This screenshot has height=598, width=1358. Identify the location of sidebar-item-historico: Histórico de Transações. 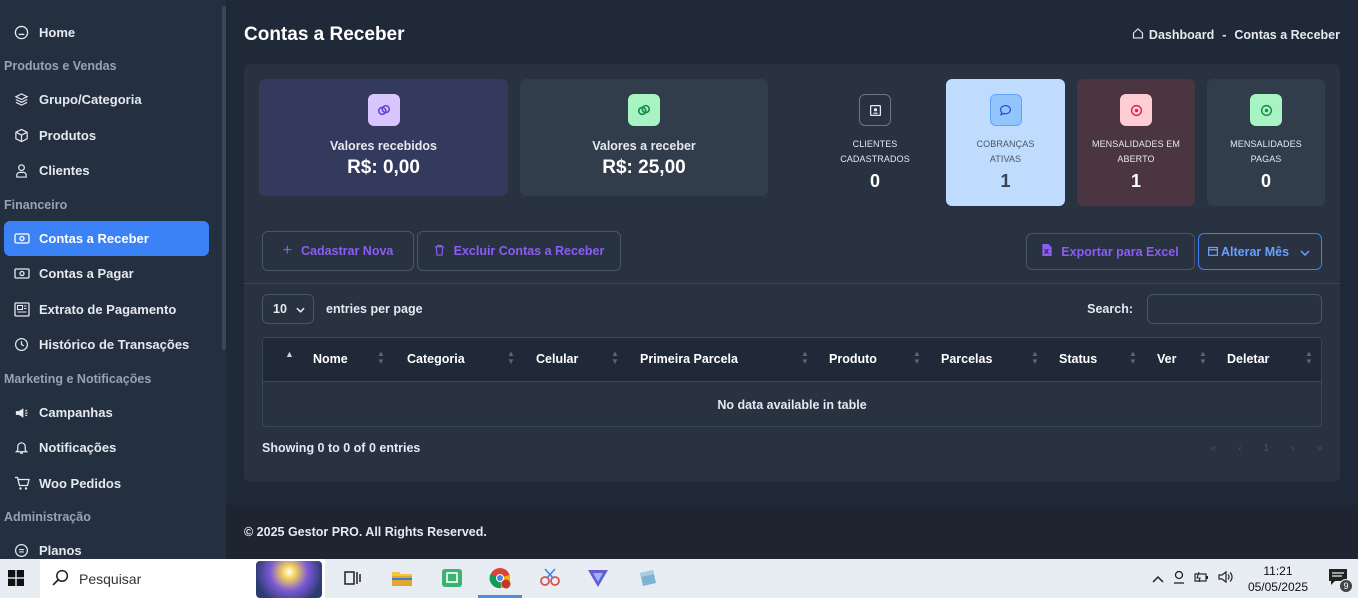
(106, 344).